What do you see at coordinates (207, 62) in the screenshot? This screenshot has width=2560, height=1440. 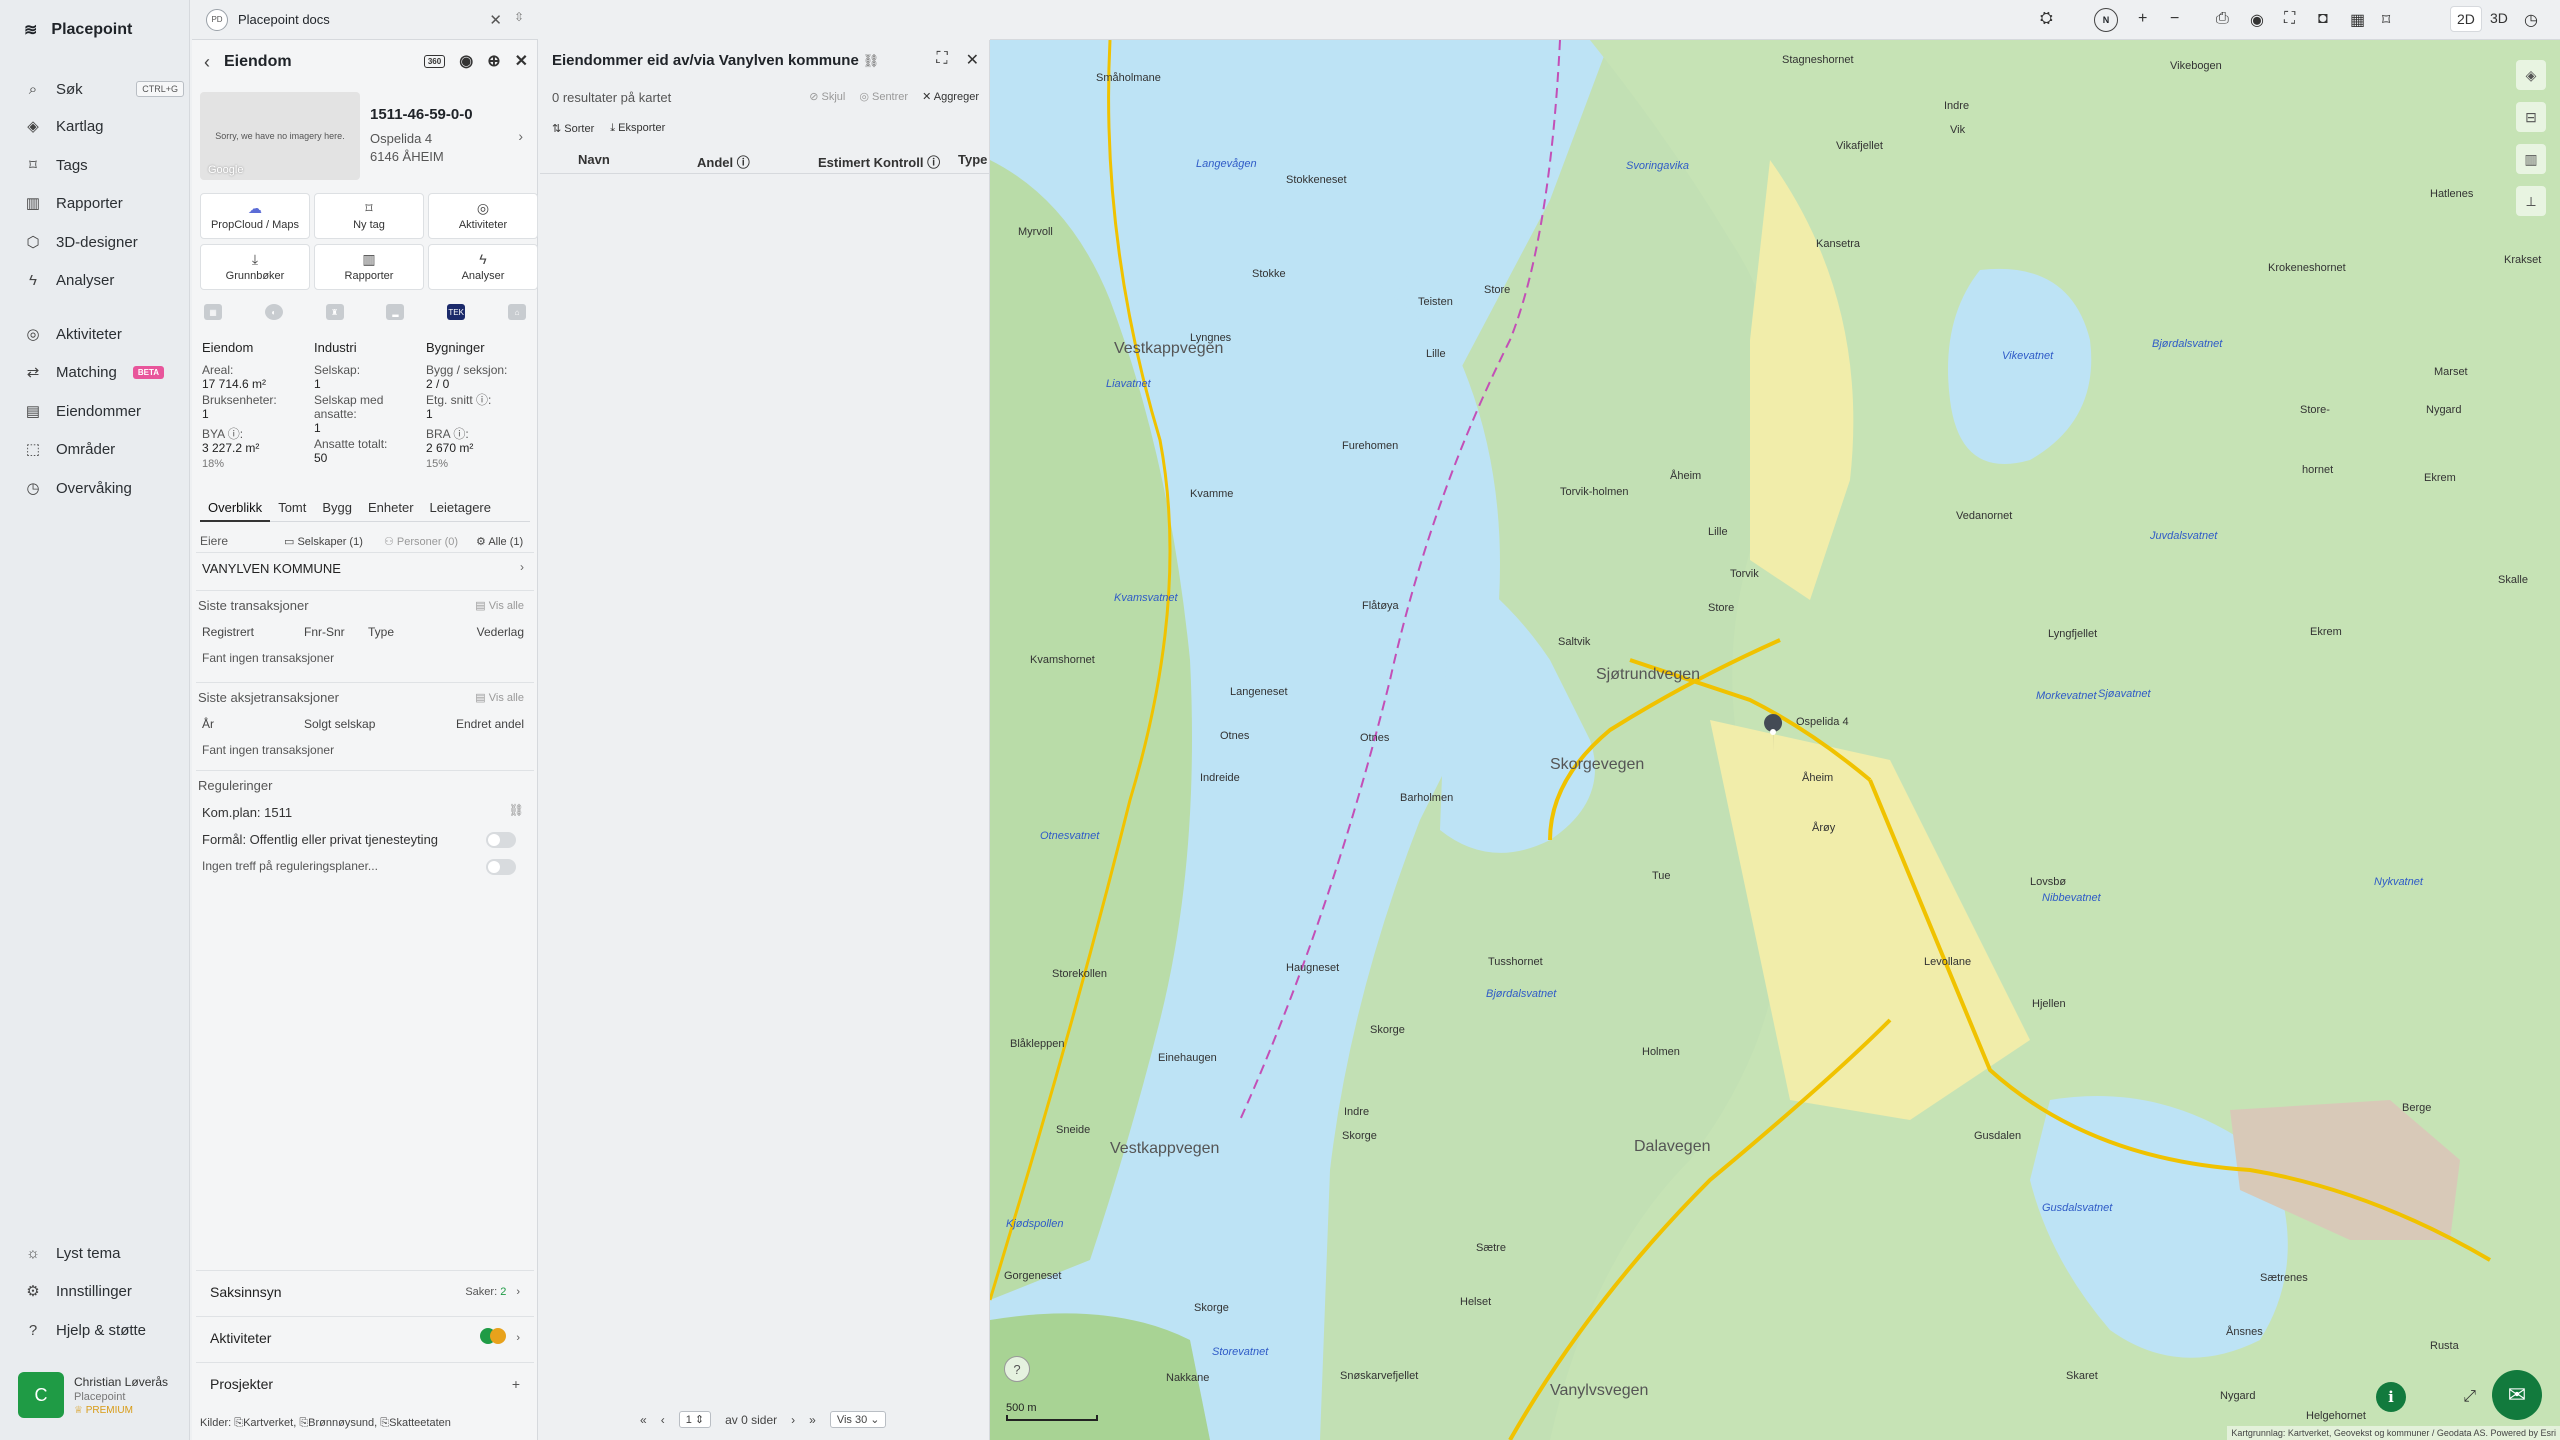 I see `back-arrow-icon: ‹` at bounding box center [207, 62].